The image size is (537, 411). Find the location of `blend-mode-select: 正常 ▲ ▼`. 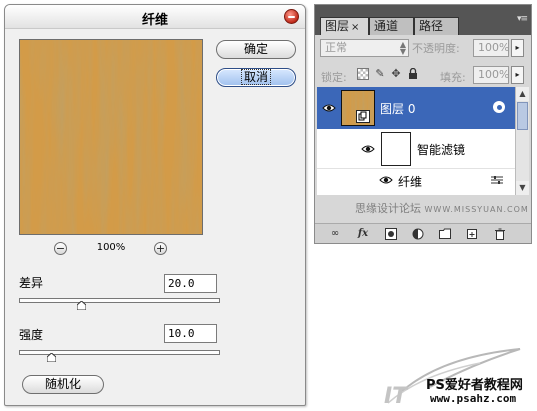

blend-mode-select: 正常 ▲ ▼ is located at coordinates (364, 48).